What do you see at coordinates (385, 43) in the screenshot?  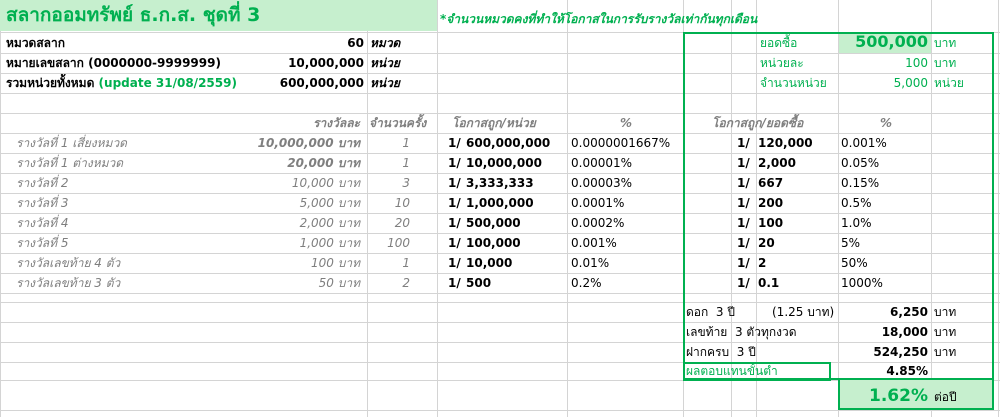 I see `info-unit-category: หมวด` at bounding box center [385, 43].